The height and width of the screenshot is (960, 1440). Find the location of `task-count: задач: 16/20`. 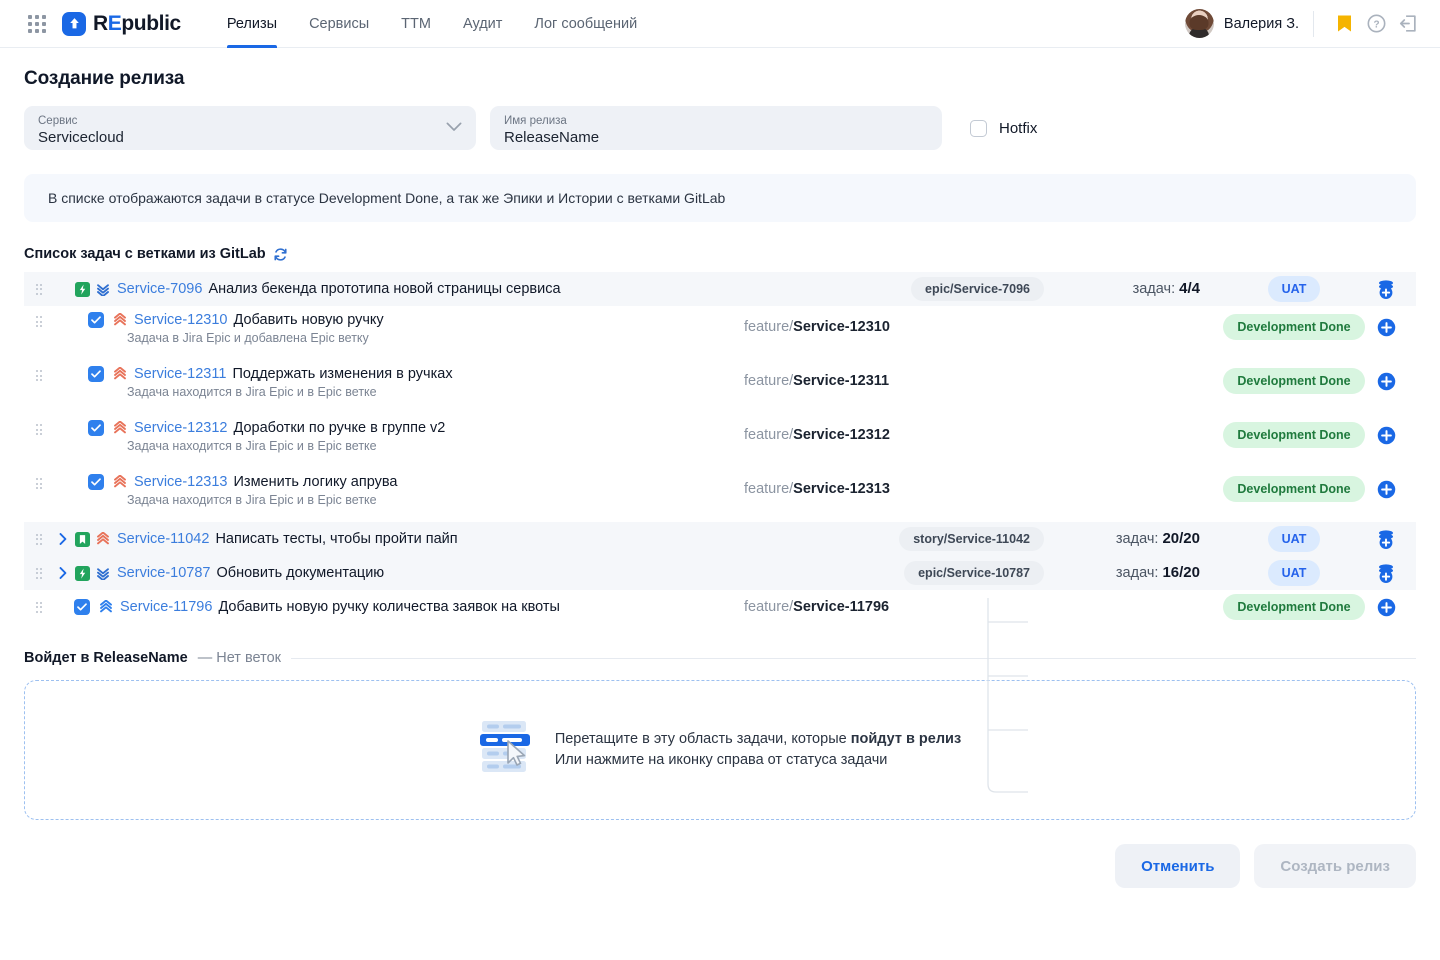

task-count: задач: 16/20 is located at coordinates (1129, 573).